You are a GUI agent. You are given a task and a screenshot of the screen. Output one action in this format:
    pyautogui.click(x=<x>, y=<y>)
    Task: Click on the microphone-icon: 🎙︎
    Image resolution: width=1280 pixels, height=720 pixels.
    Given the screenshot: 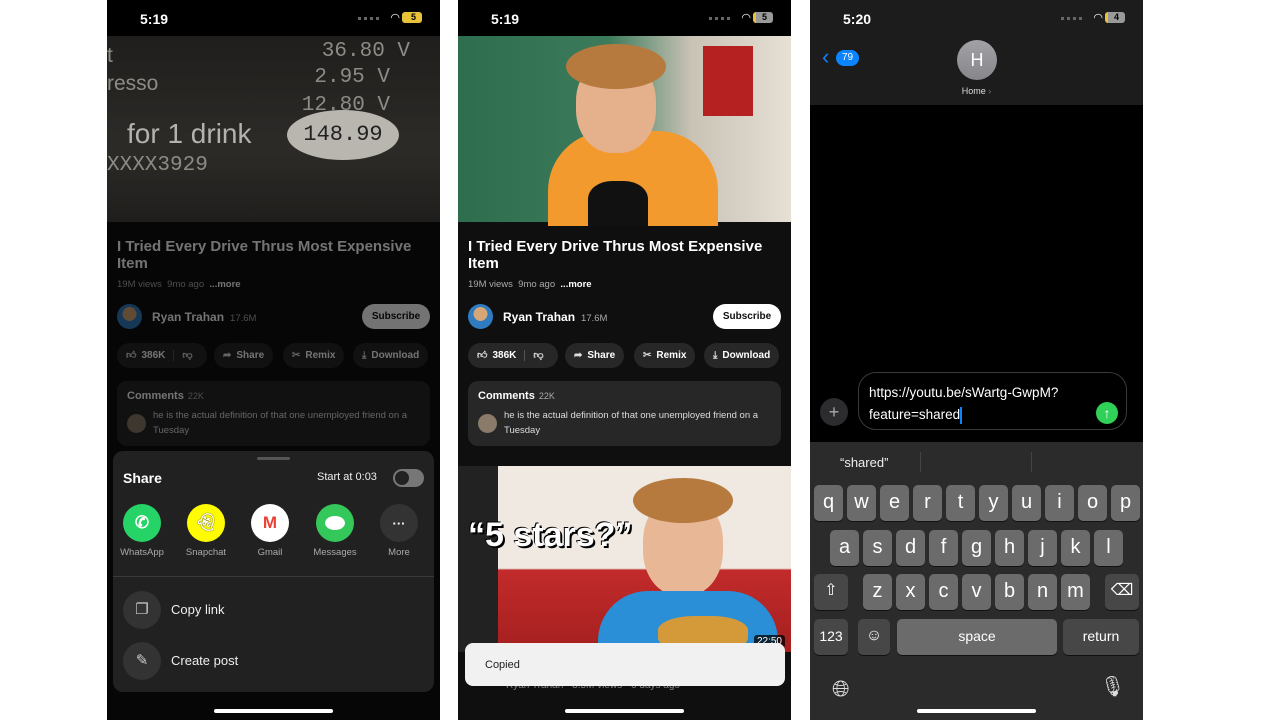 What is the action you would take?
    pyautogui.click(x=1112, y=686)
    